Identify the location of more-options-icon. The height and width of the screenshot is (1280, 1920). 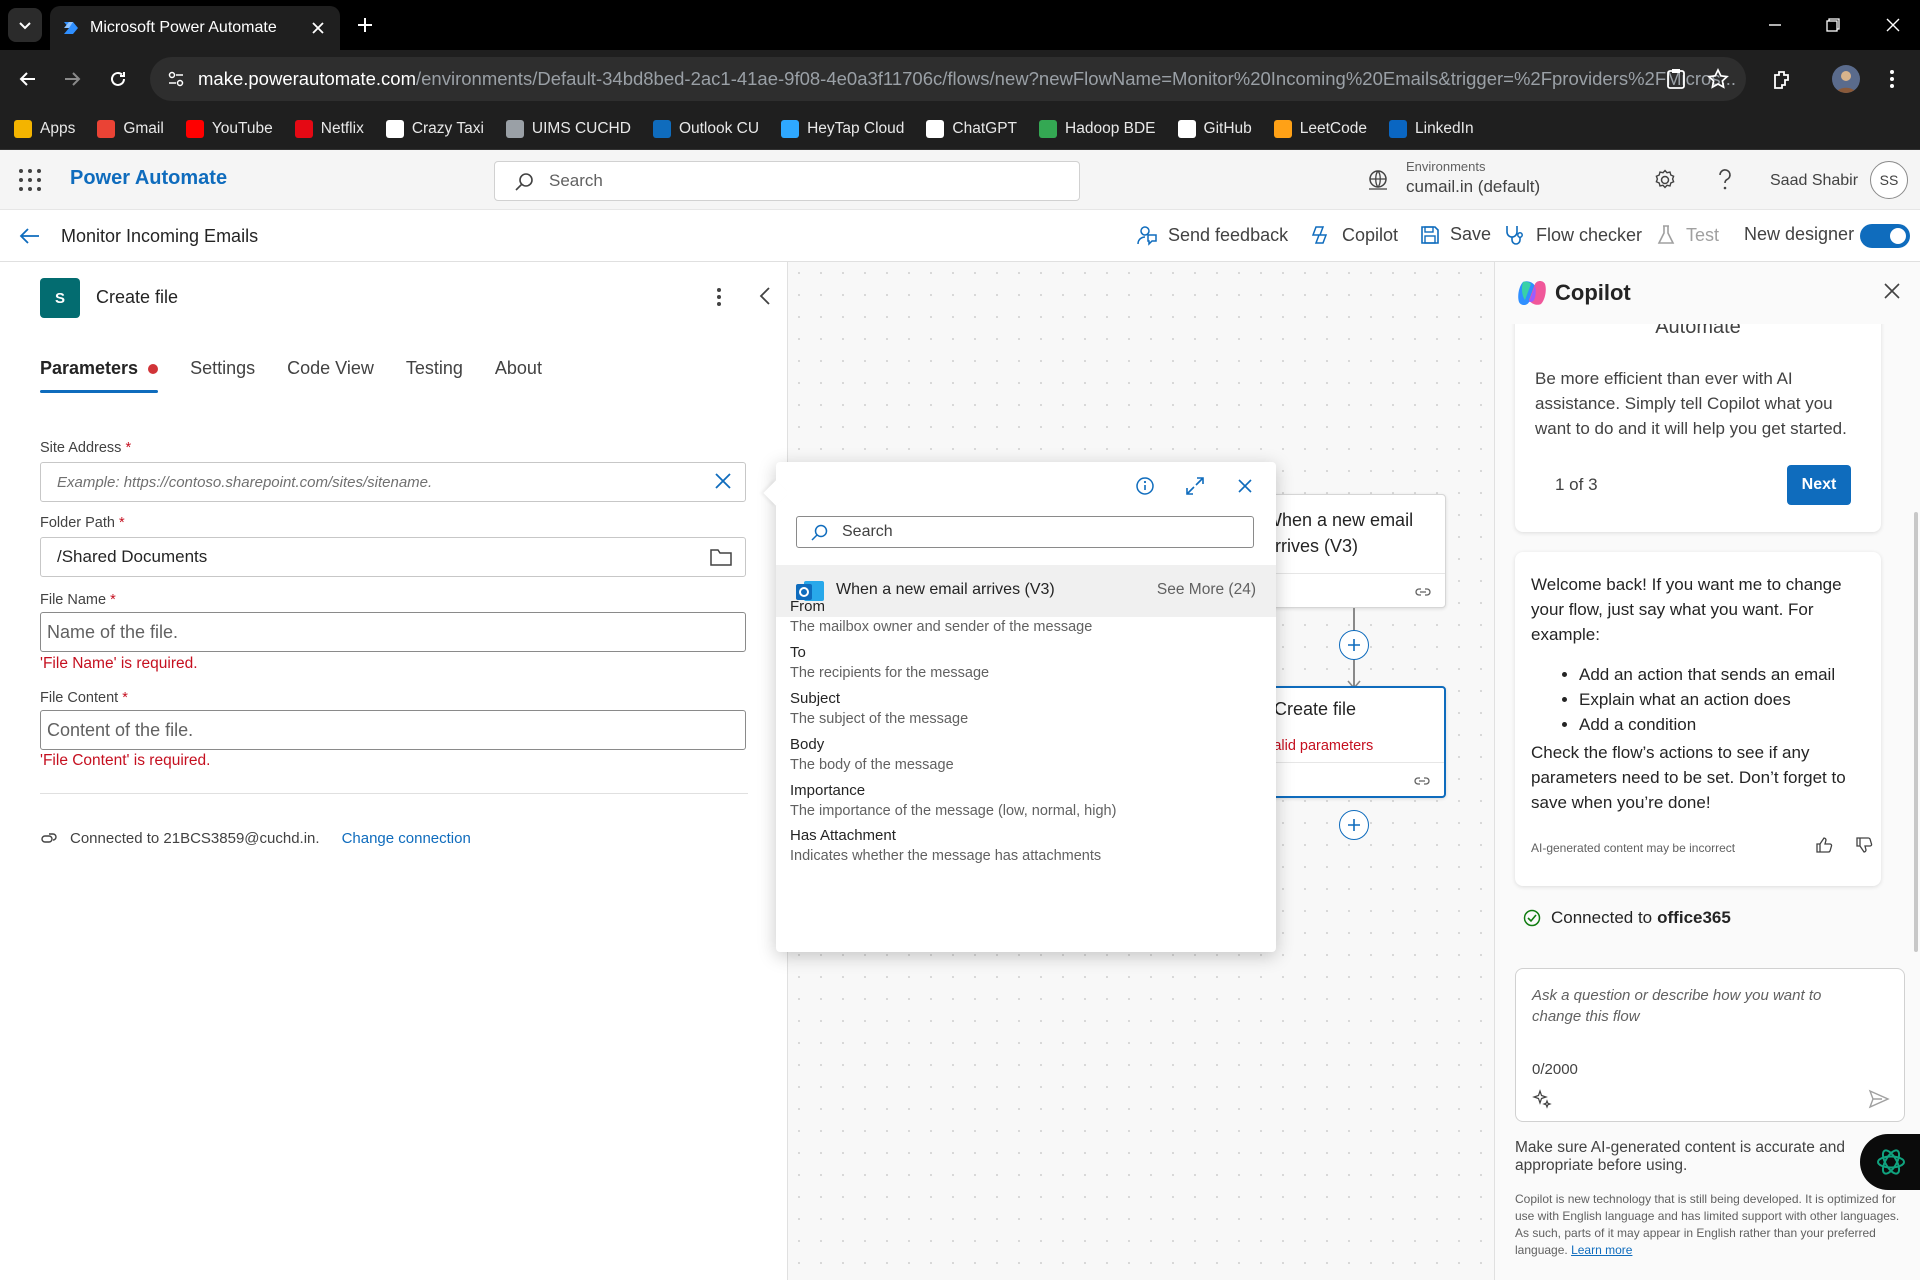
(719, 297).